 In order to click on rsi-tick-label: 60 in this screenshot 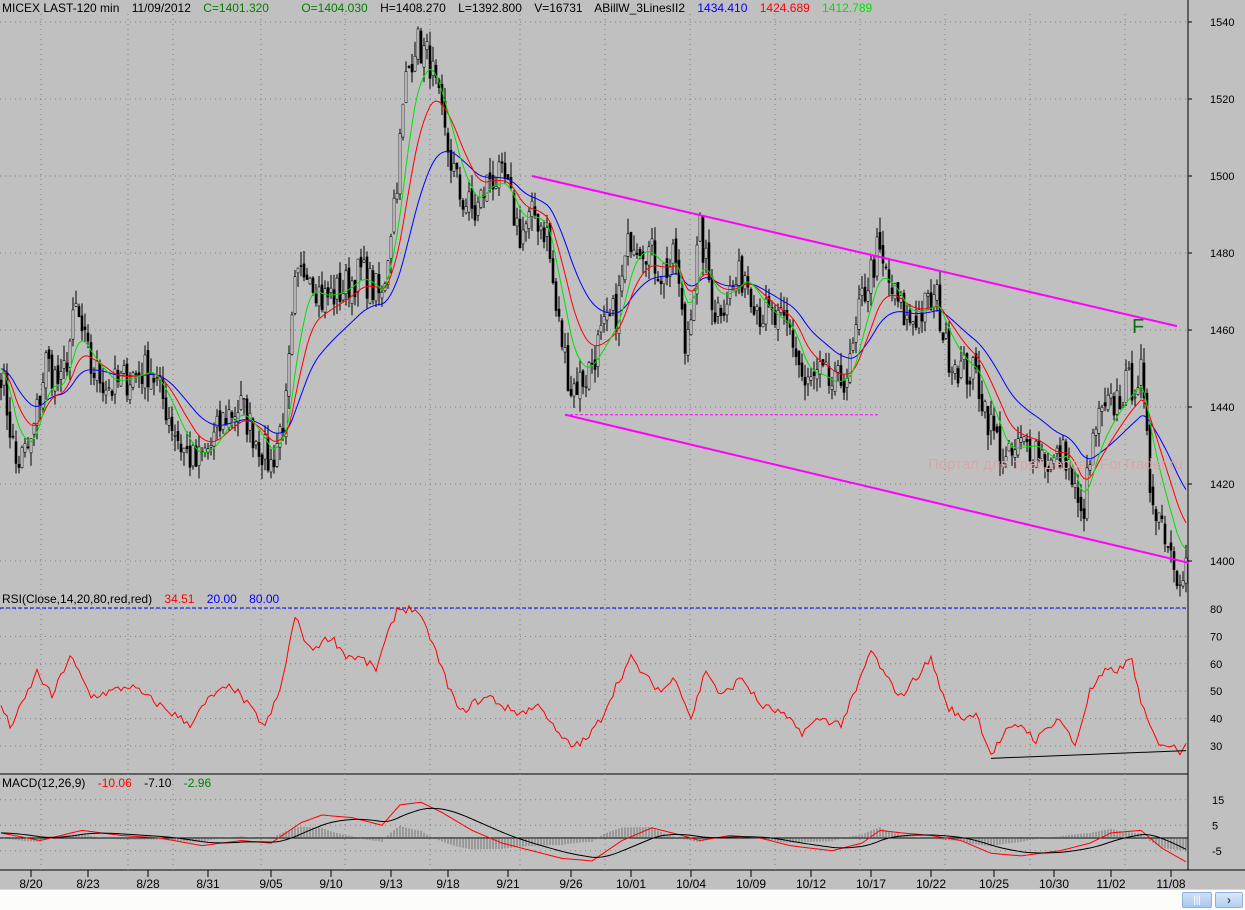, I will do `click(1216, 665)`.